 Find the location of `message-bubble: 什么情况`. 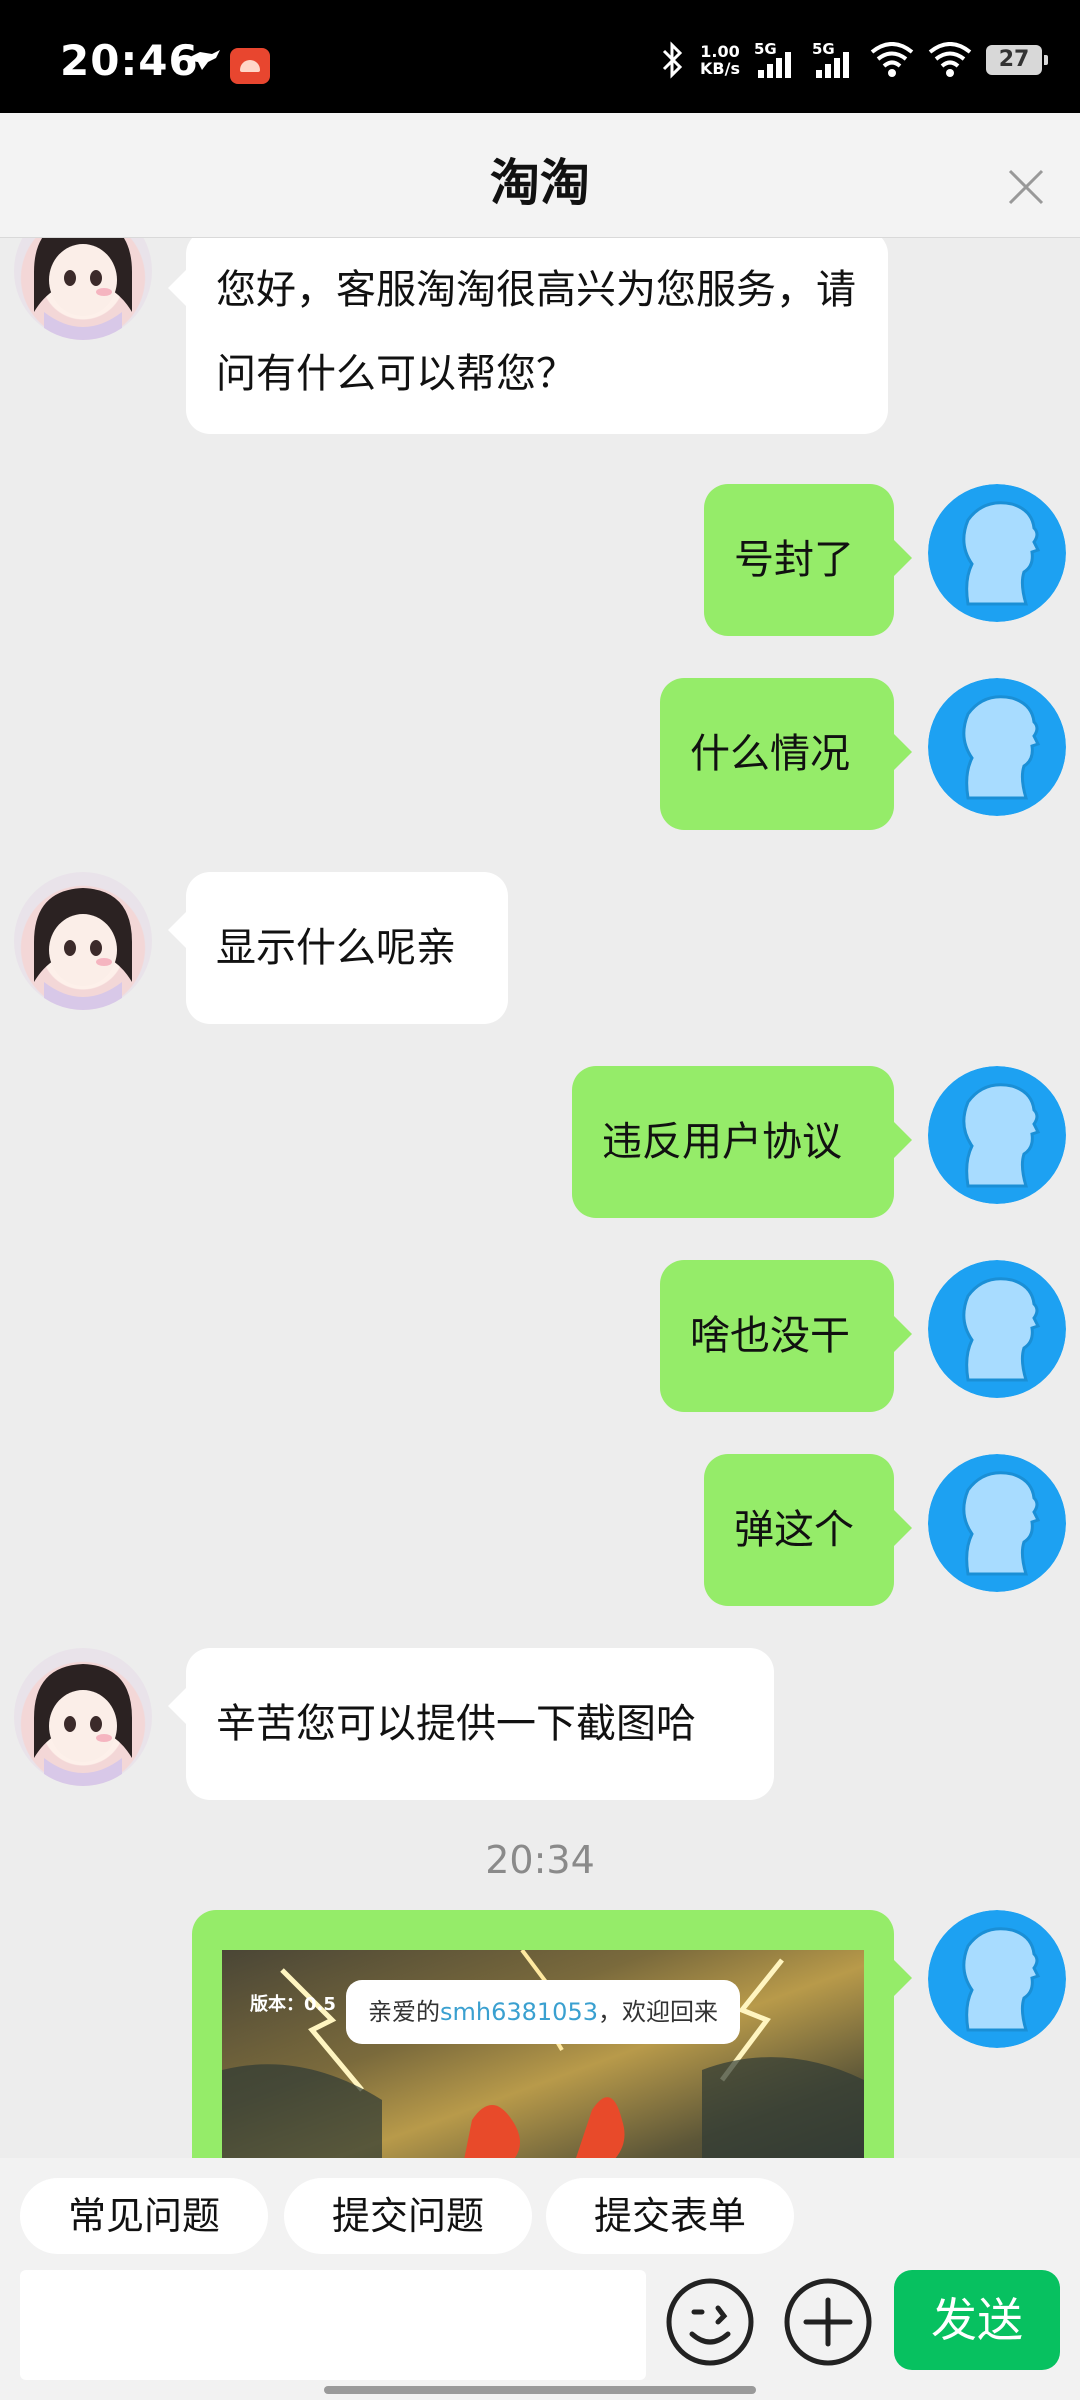

message-bubble: 什么情况 is located at coordinates (786, 754).